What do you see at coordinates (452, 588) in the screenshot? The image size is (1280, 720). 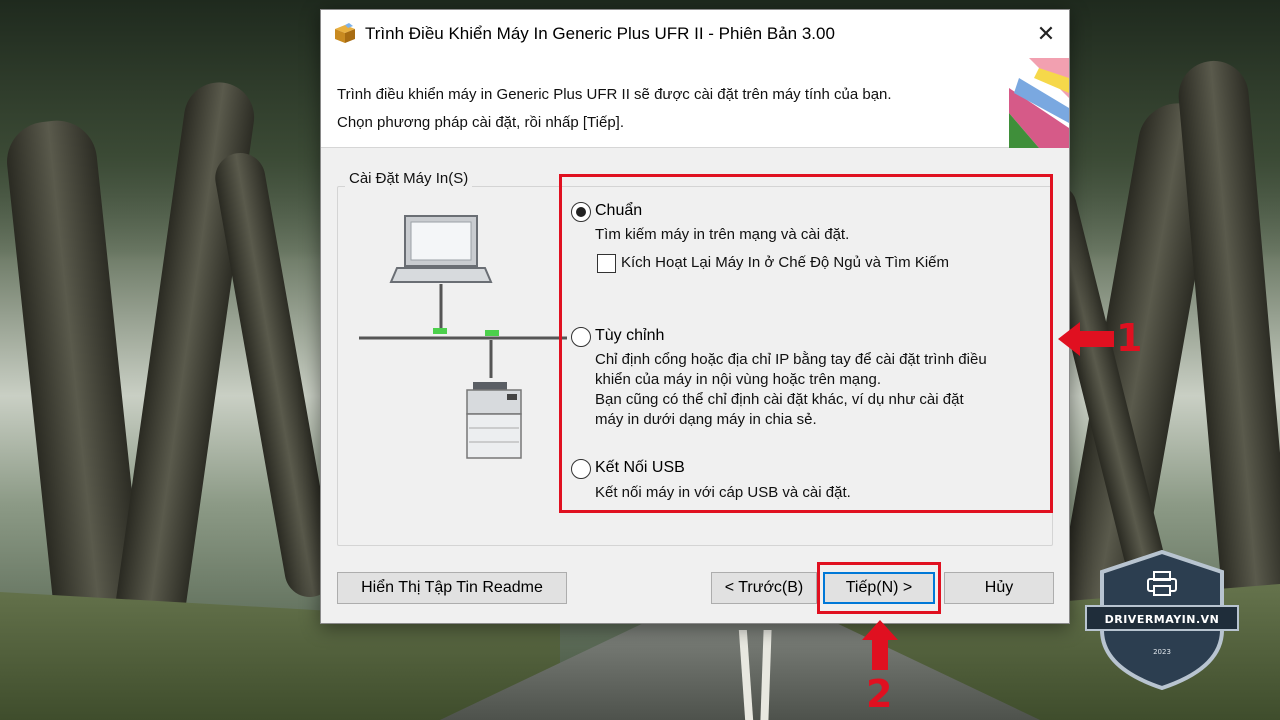 I see `readme-button: Hiển Thị Tập Tin Readme` at bounding box center [452, 588].